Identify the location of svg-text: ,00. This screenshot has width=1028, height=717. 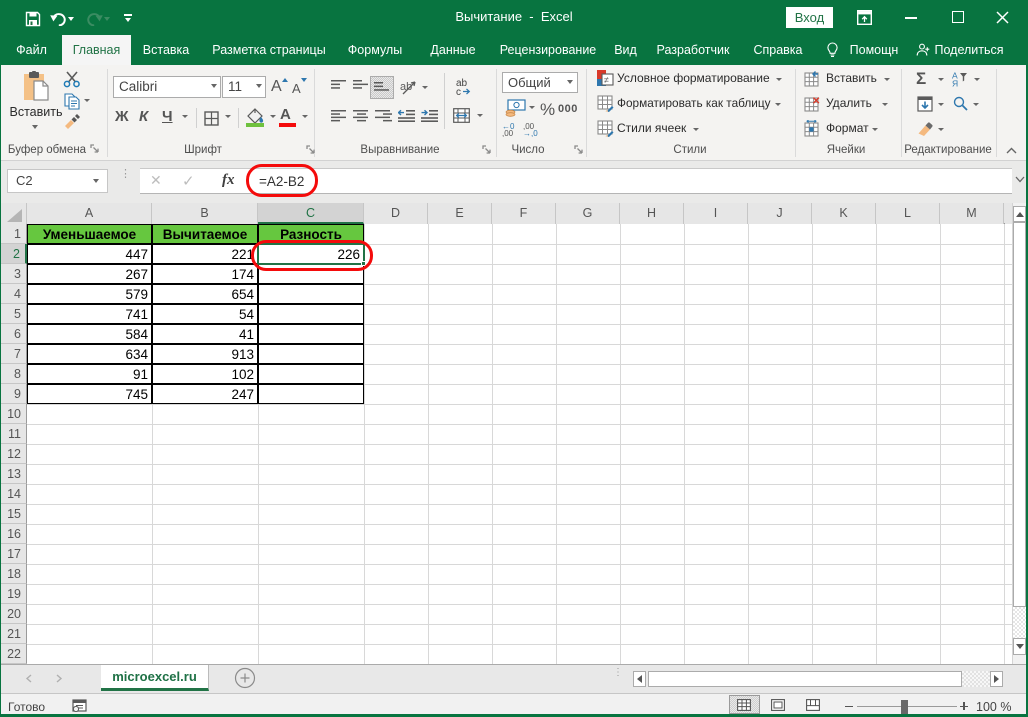
(508, 133).